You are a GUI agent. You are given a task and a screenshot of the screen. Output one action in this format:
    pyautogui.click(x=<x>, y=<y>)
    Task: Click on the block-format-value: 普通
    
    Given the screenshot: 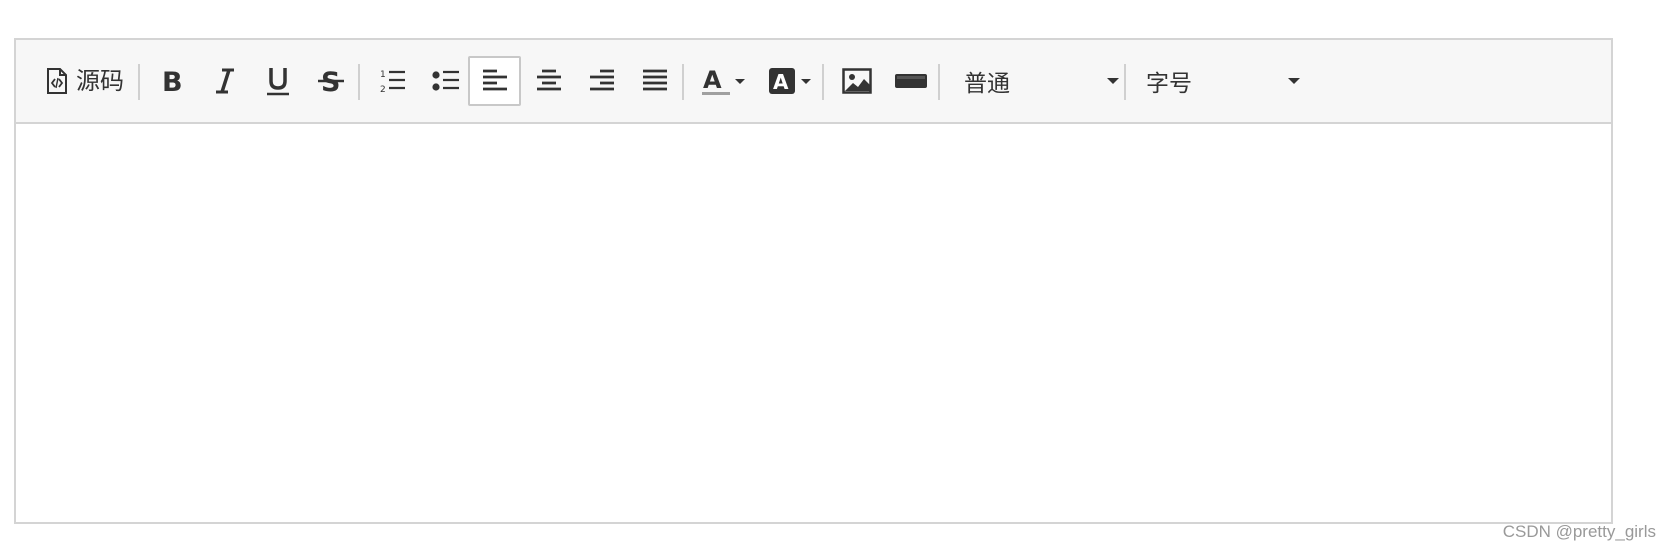 What is the action you would take?
    pyautogui.click(x=987, y=84)
    